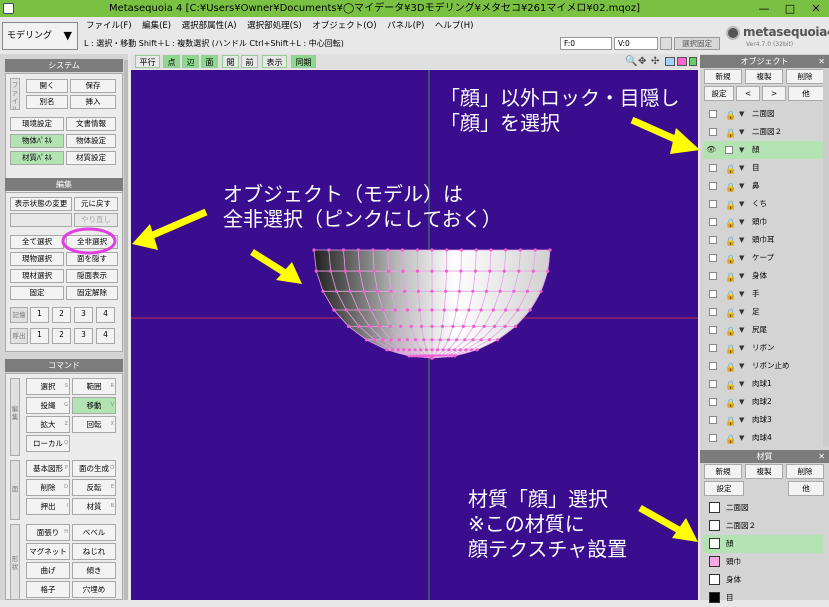 The height and width of the screenshot is (607, 829). What do you see at coordinates (276, 266) in the screenshot?
I see `arrow-to-mesh` at bounding box center [276, 266].